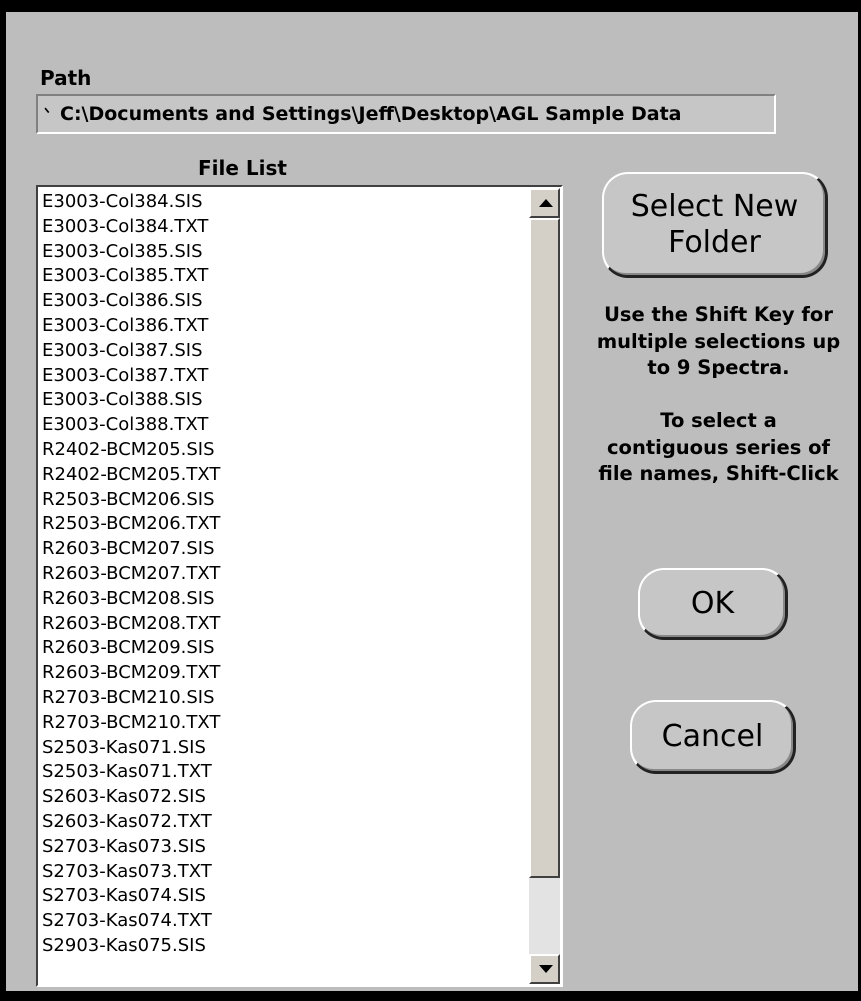  I want to click on arrow-up-icon, so click(546, 203).